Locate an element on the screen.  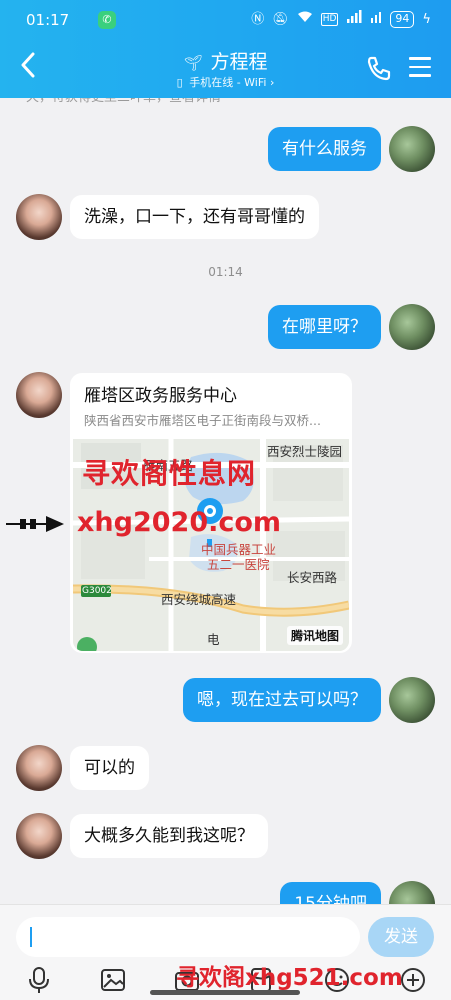
menu-icon is located at coordinates (420, 67).